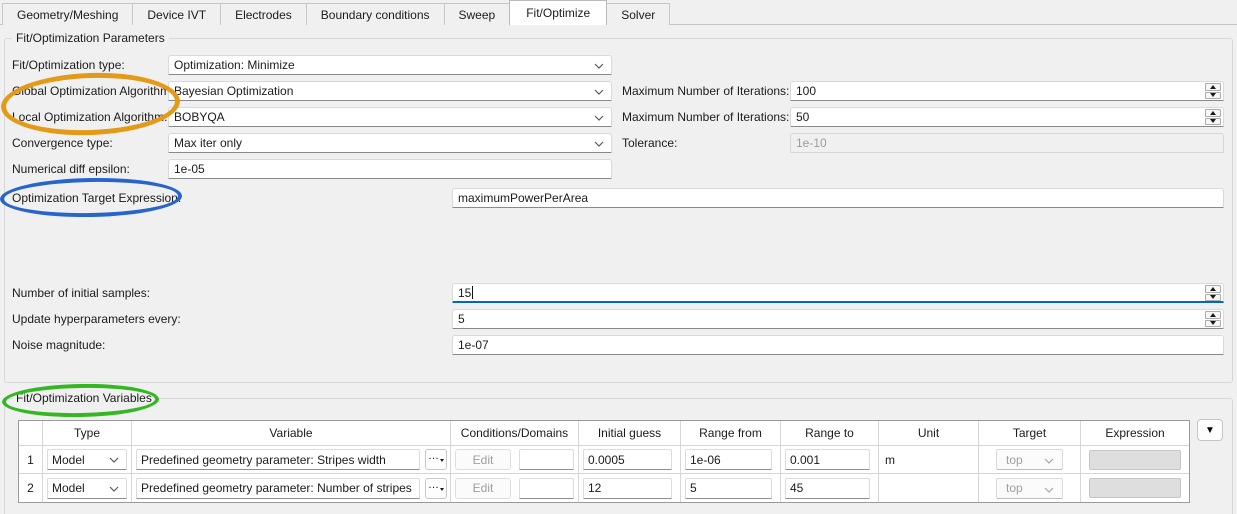 The image size is (1237, 514). I want to click on row-1-type-combobox: Model, so click(87, 459).